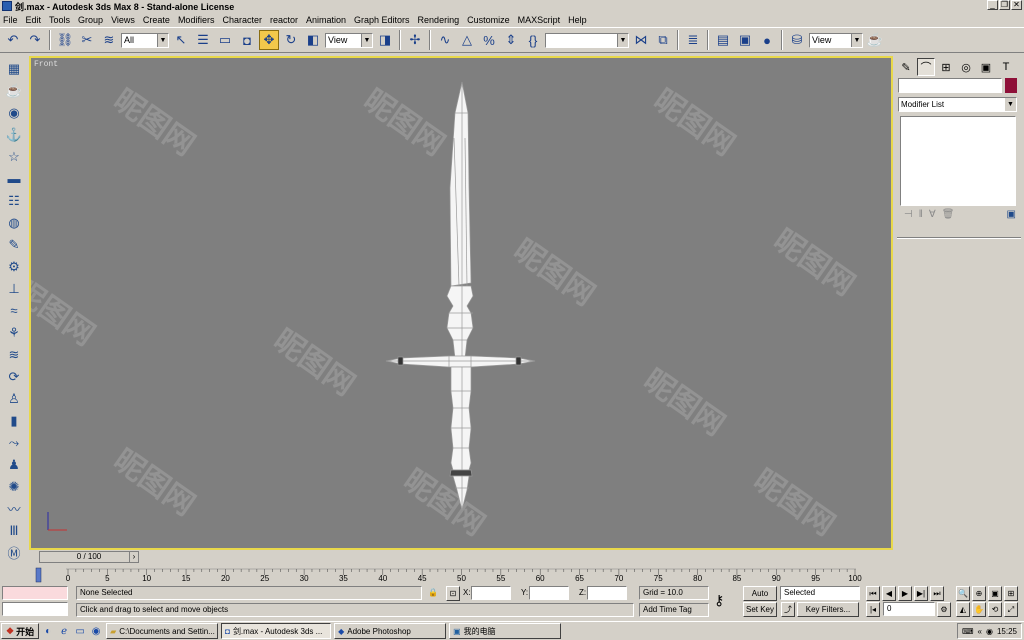 This screenshot has height=640, width=1024. Describe the element at coordinates (196, 20) in the screenshot. I see `menu-modifiers: Modifiers` at that location.